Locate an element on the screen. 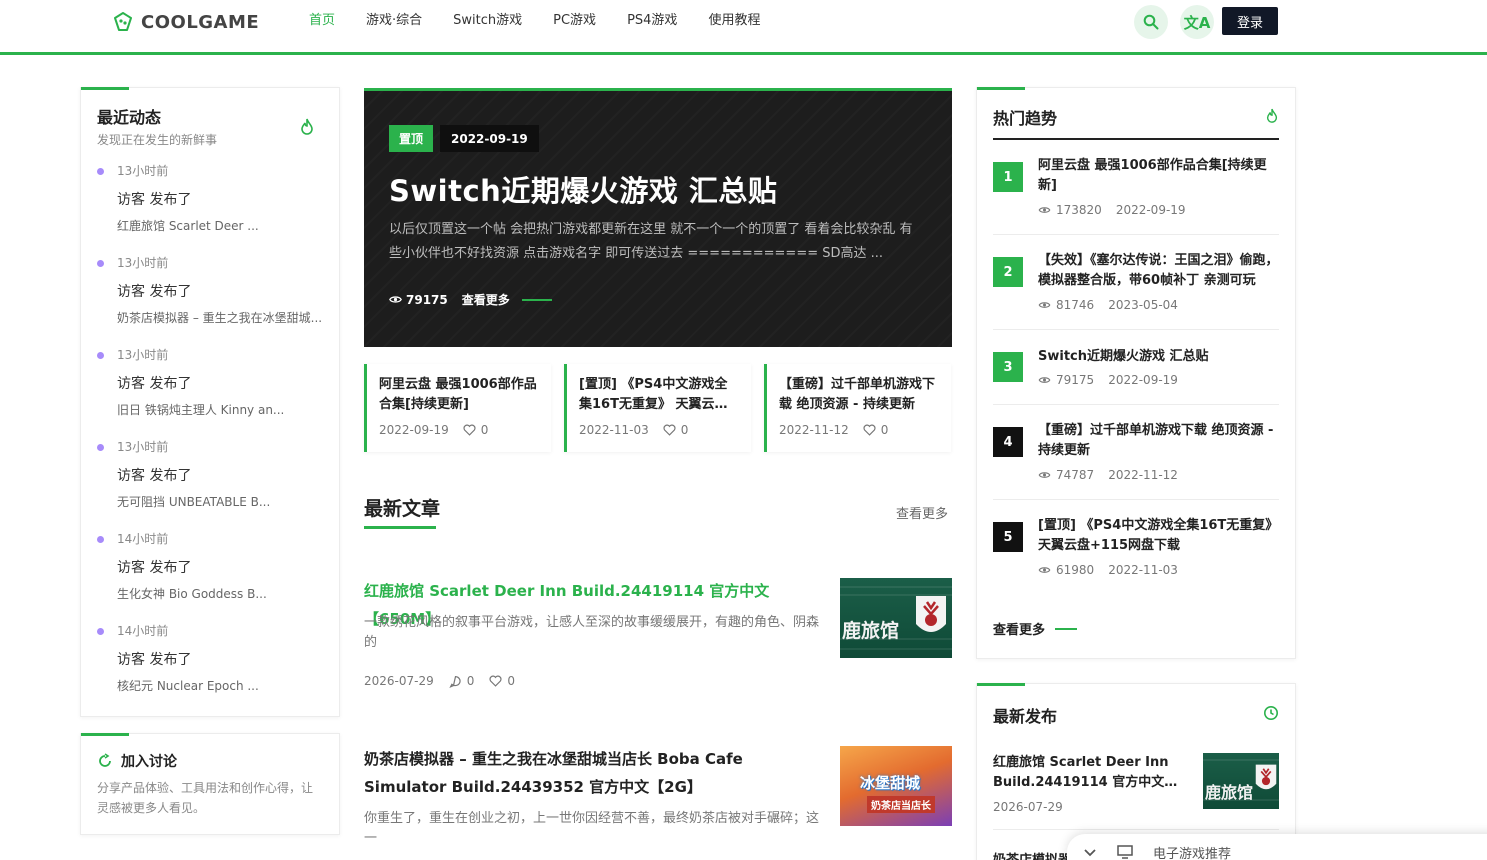 This screenshot has height=860, width=1487. sticky-post-card: 【重磅】过千部单机游戏下载 绝顶资源 - 持续更新 2022-11-12 0 is located at coordinates (857, 408).